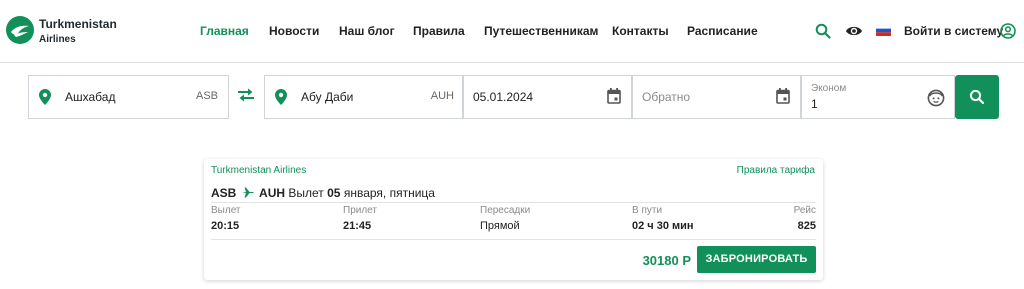 The image size is (1024, 289). Describe the element at coordinates (226, 210) in the screenshot. I see `depart-time-label: Вылет` at that location.